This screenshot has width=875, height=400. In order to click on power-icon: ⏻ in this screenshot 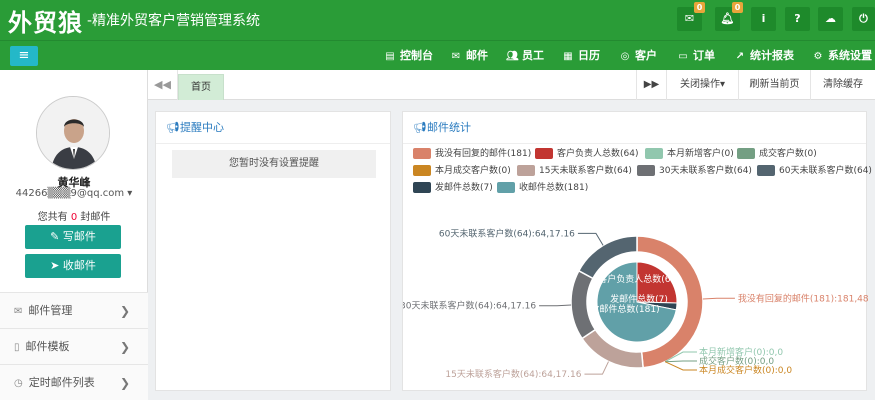, I will do `click(863, 18)`.